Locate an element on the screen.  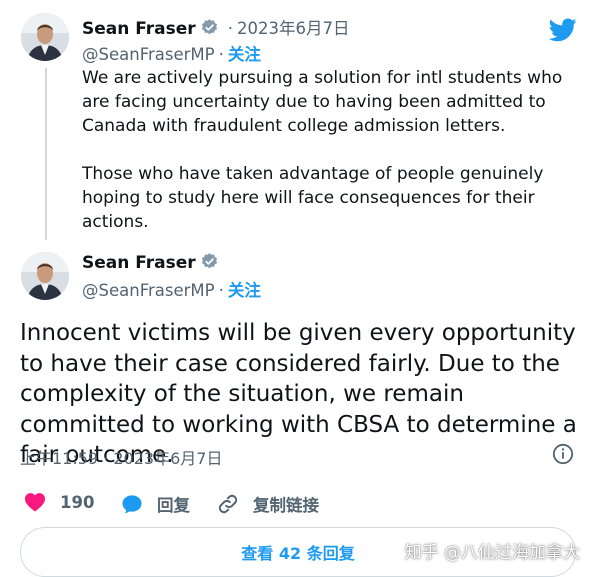
reply-bubble-icon is located at coordinates (132, 504).